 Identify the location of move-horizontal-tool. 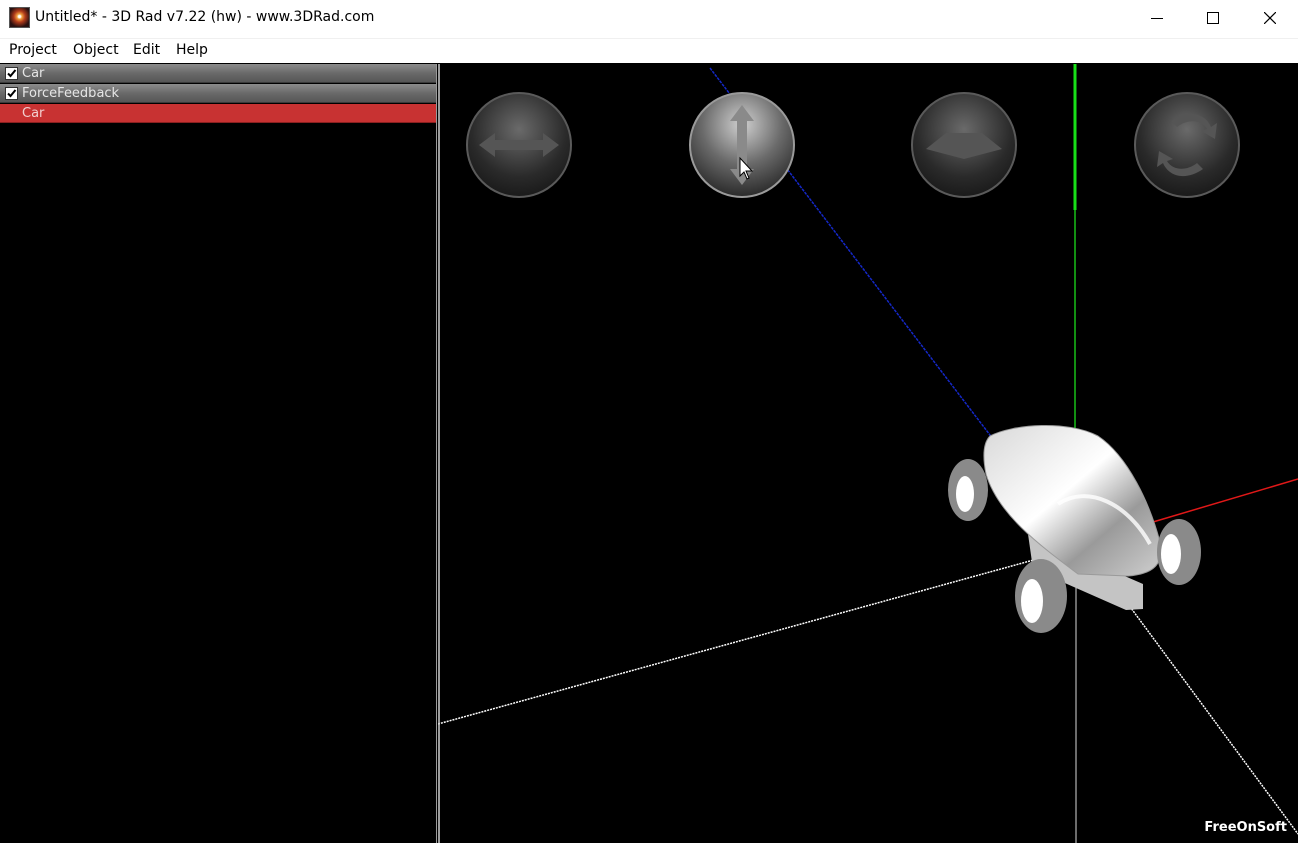
(519, 145).